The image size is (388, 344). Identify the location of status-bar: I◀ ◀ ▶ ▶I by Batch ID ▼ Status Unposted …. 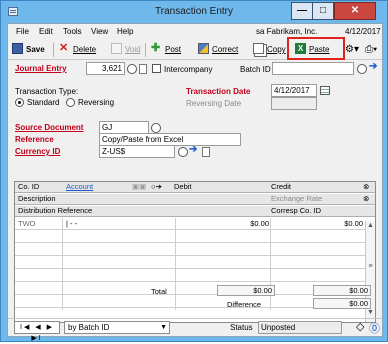
(195, 330).